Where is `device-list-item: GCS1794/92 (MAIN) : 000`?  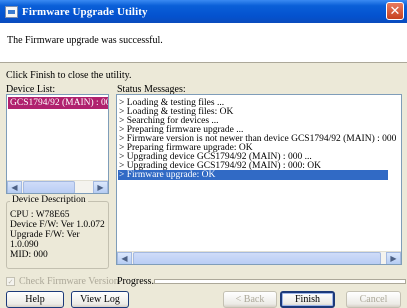
device-list-item: GCS1794/92 (MAIN) : 000 is located at coordinates (58, 103).